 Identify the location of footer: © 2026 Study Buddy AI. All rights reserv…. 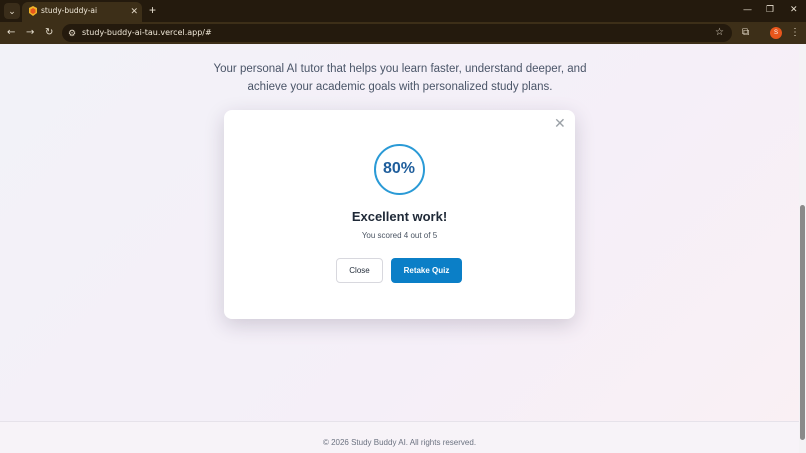
(399, 437).